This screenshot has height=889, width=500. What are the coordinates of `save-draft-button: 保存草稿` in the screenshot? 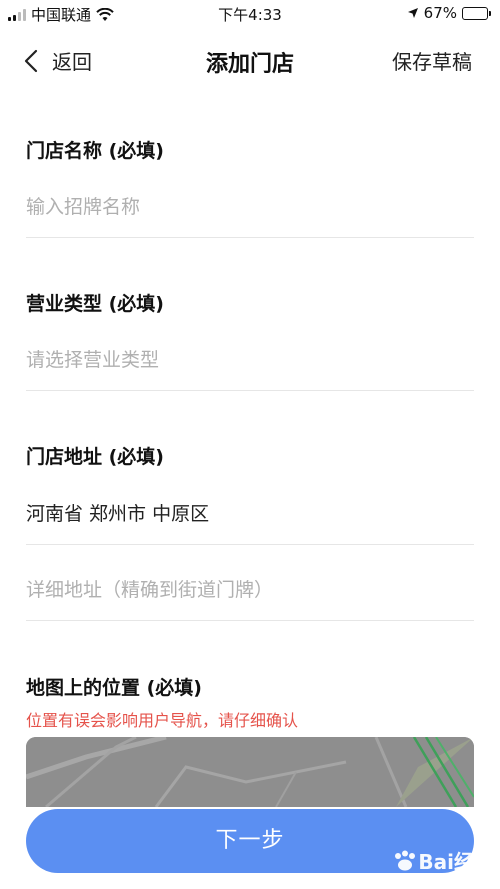 It's located at (432, 60).